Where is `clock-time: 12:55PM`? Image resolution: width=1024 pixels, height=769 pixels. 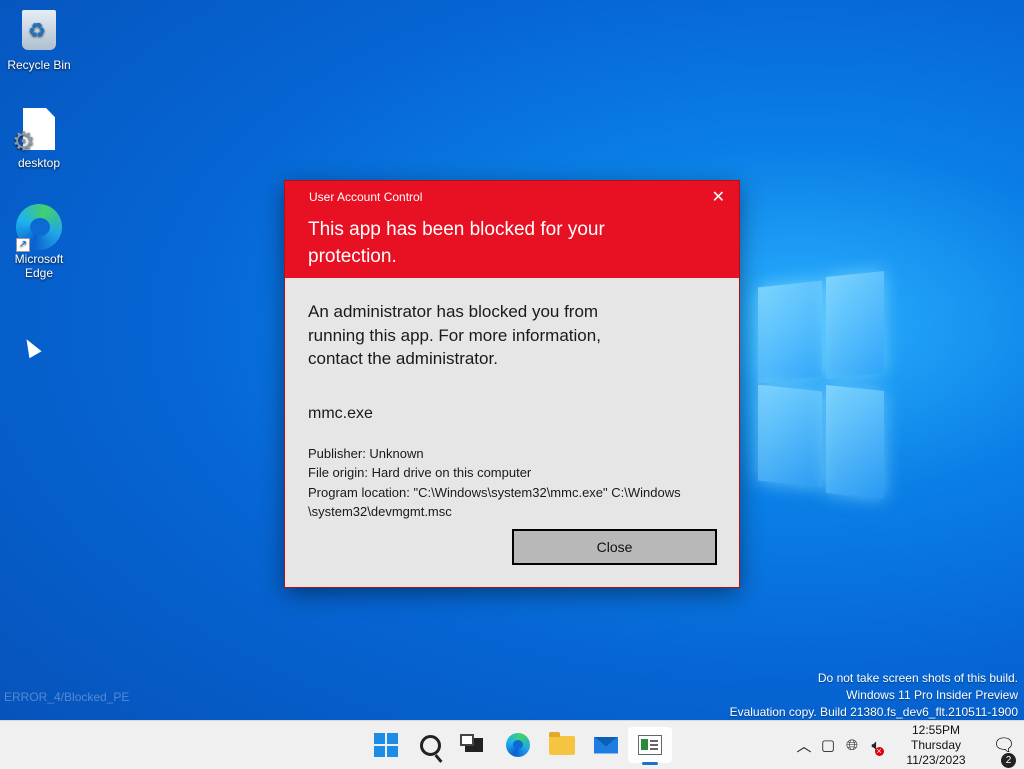 clock-time: 12:55PM is located at coordinates (936, 729).